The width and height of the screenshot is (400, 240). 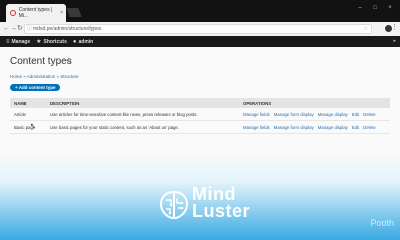 I want to click on brand-logo-text: Mind Luster, so click(x=221, y=203).